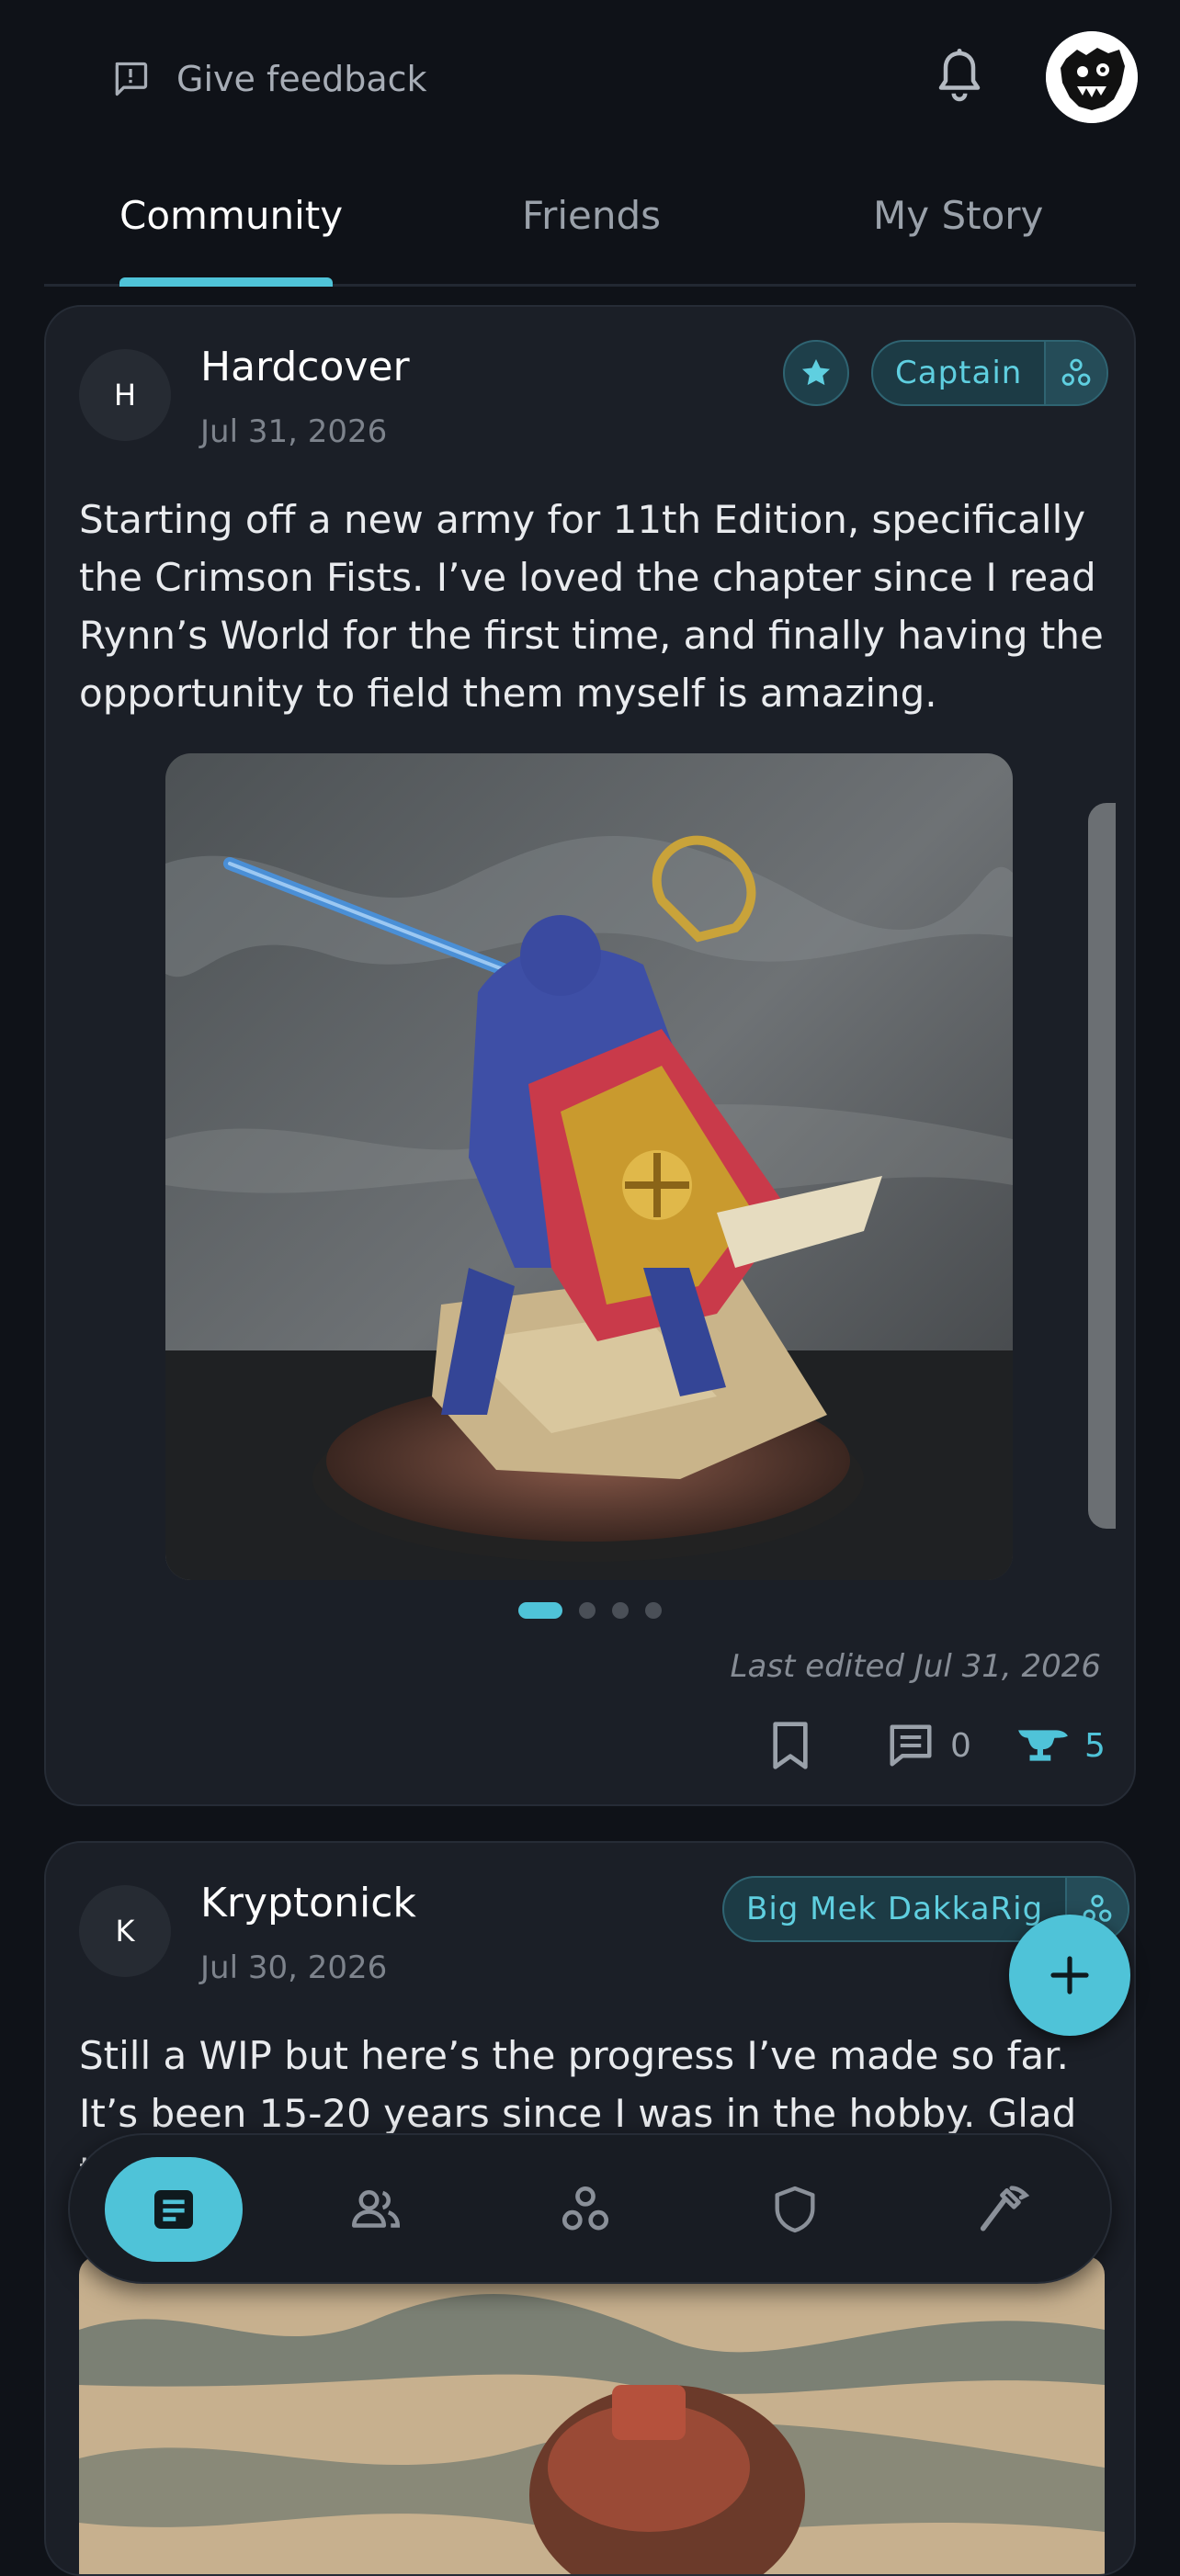  Describe the element at coordinates (305, 367) in the screenshot. I see `author-name: Hardcover` at that location.